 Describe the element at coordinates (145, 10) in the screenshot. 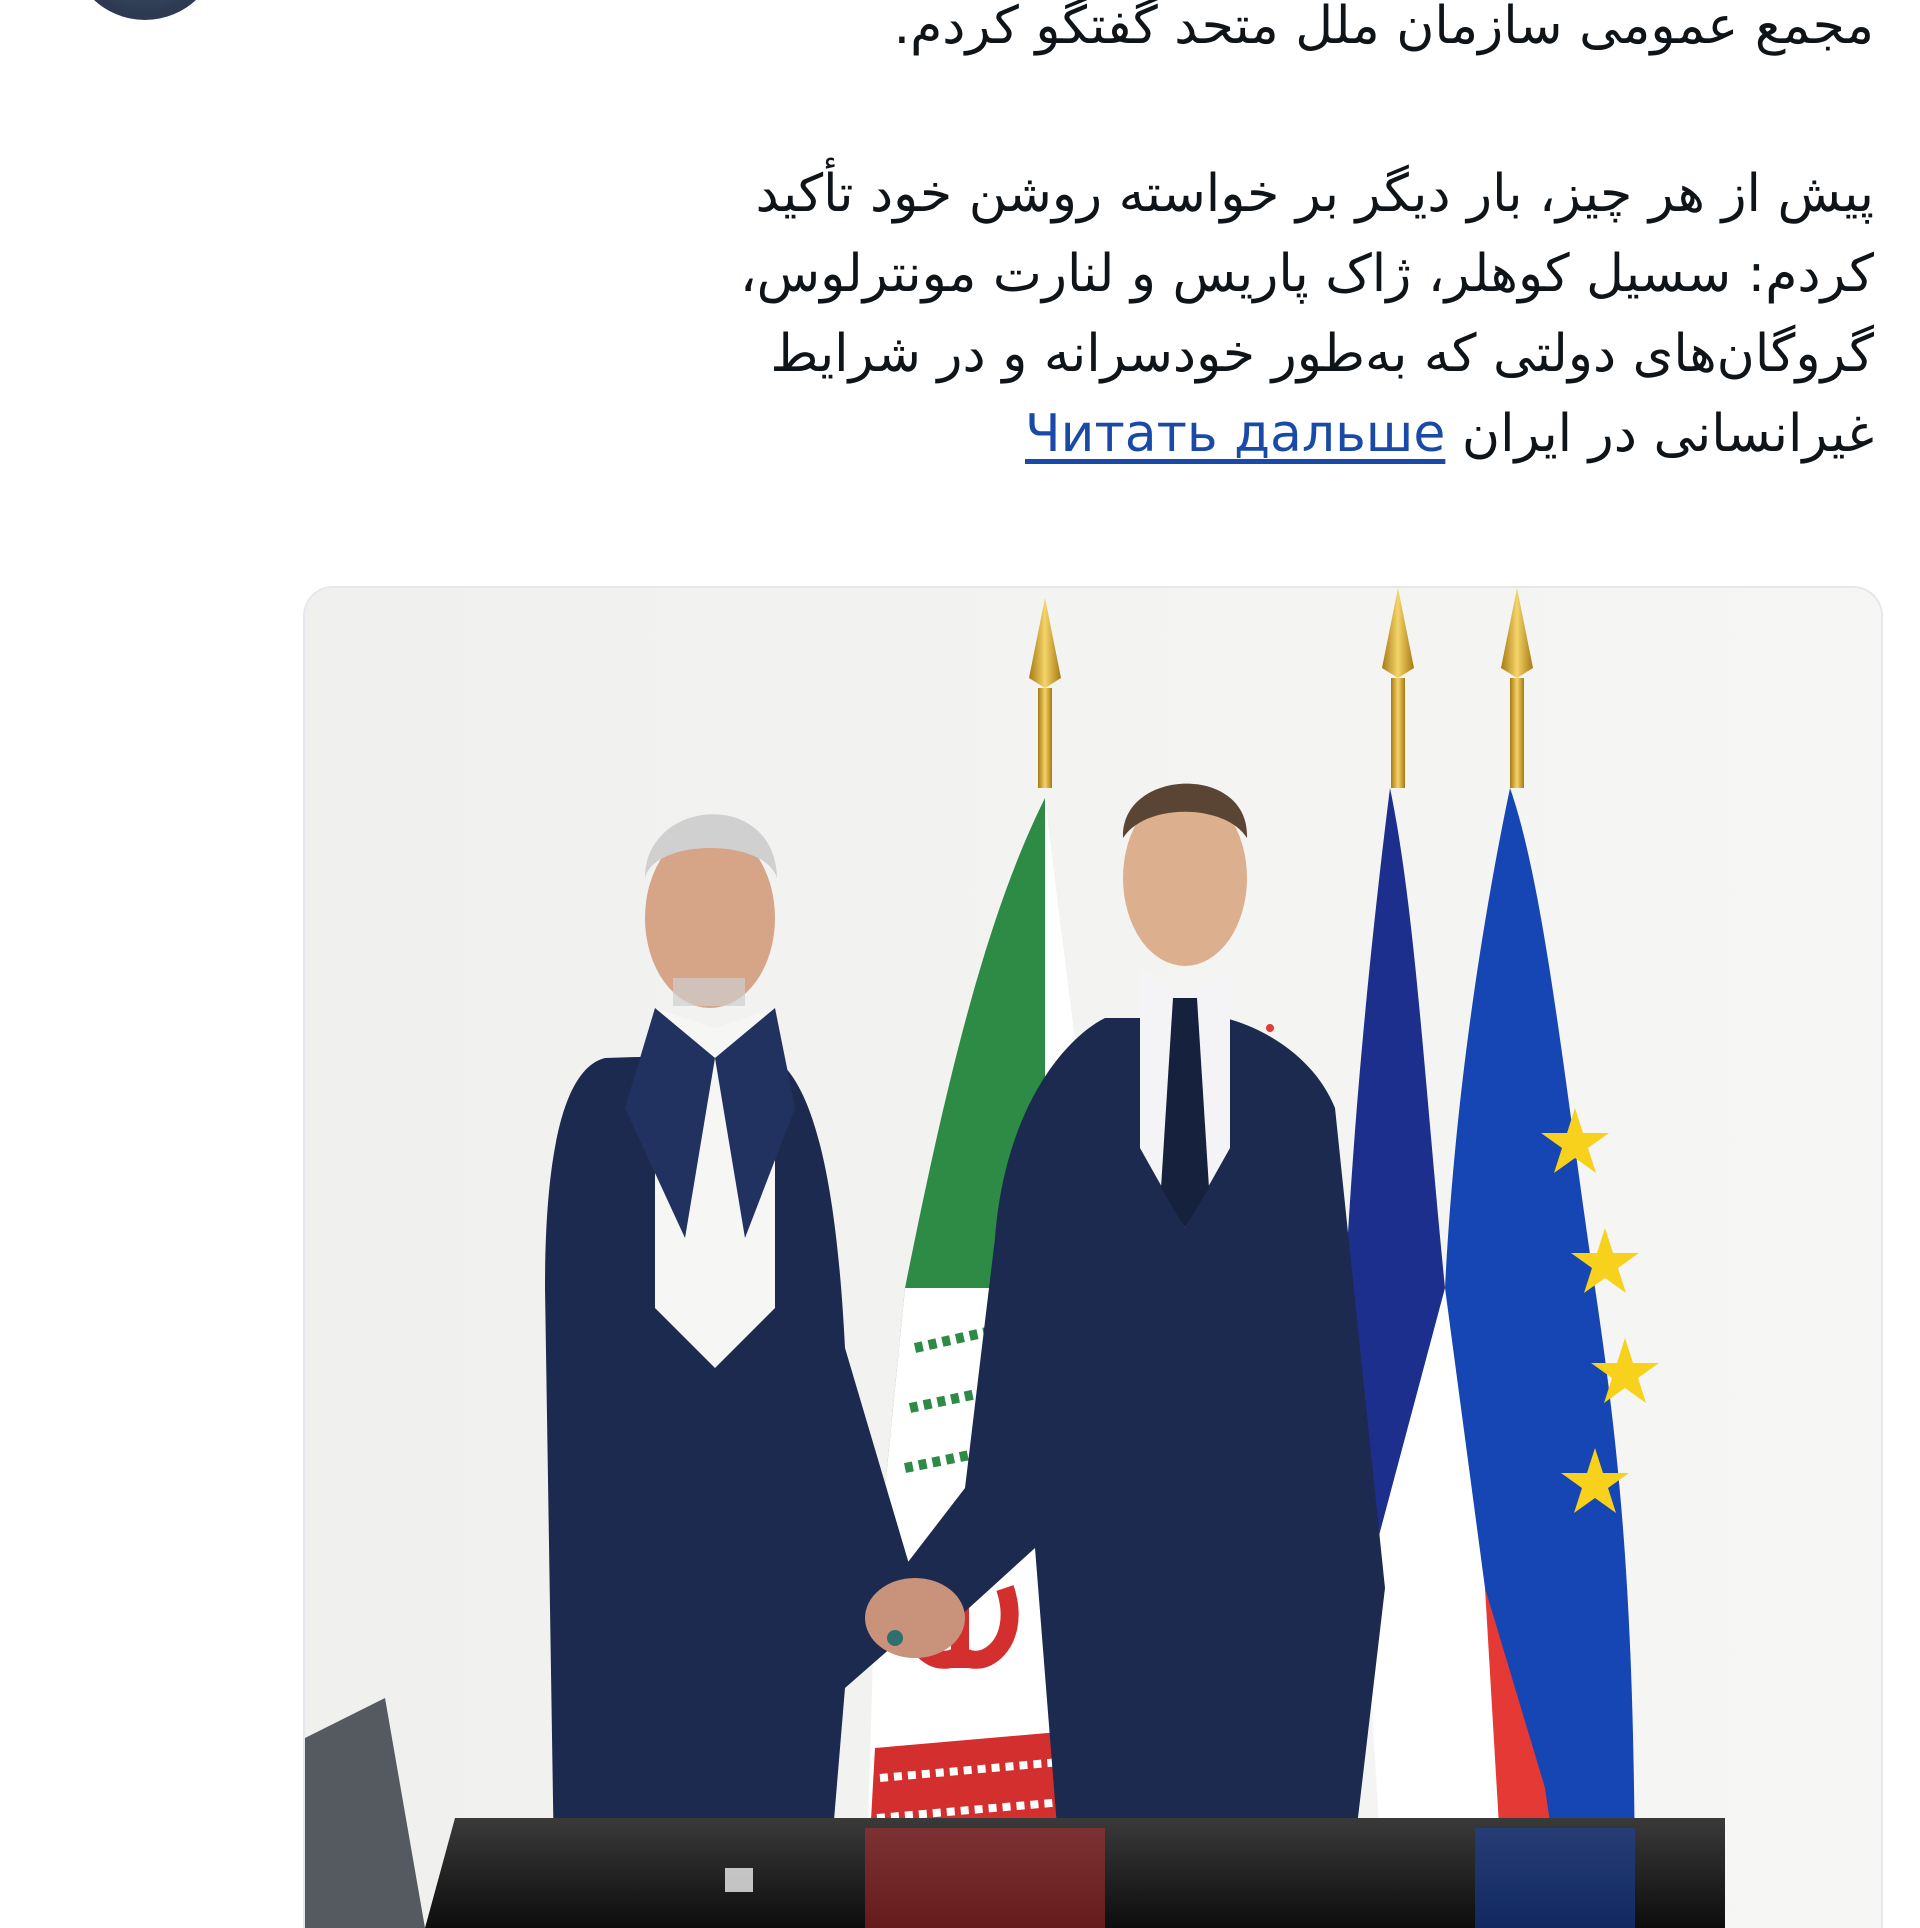

I see `author-avatar` at that location.